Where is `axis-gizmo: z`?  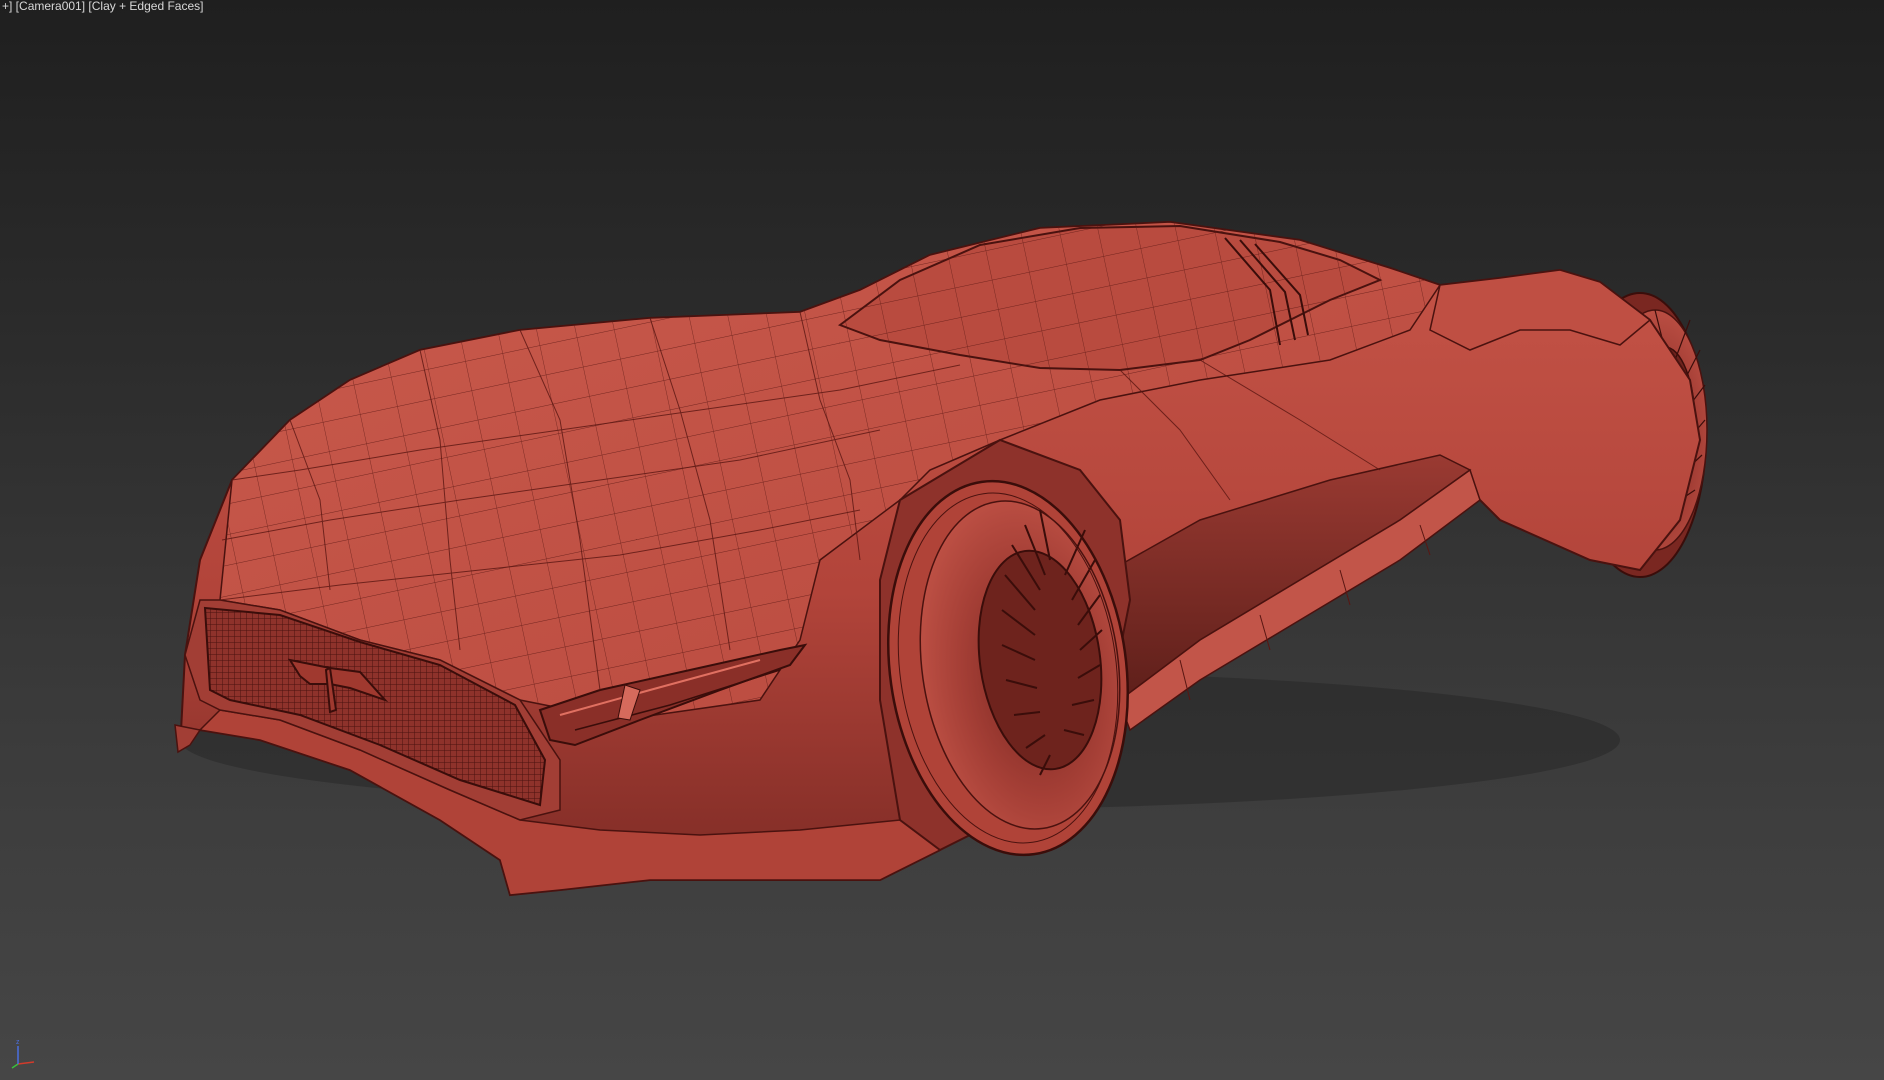 axis-gizmo: z is located at coordinates (23, 1054).